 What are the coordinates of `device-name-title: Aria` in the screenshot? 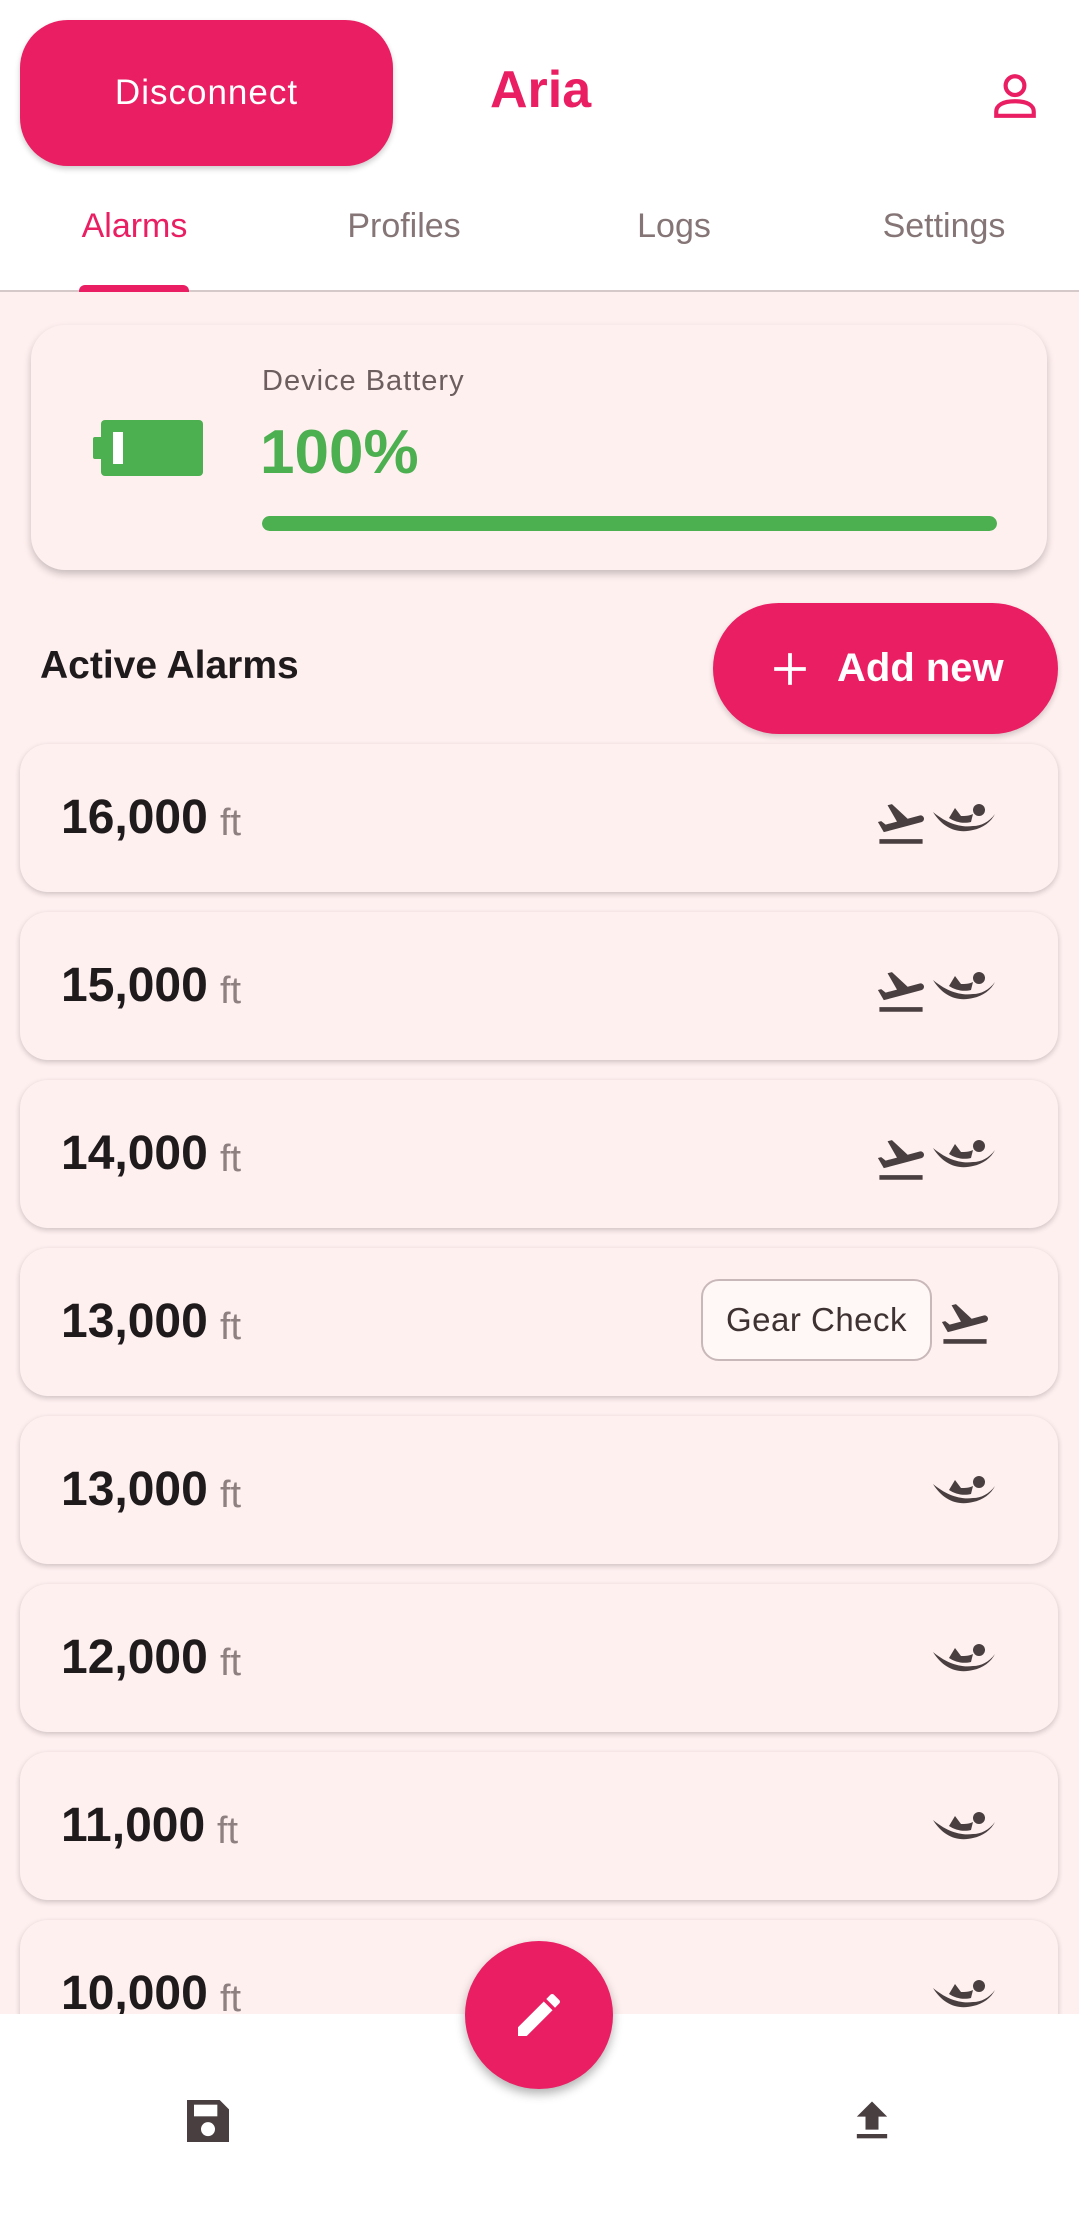 It's located at (541, 90).